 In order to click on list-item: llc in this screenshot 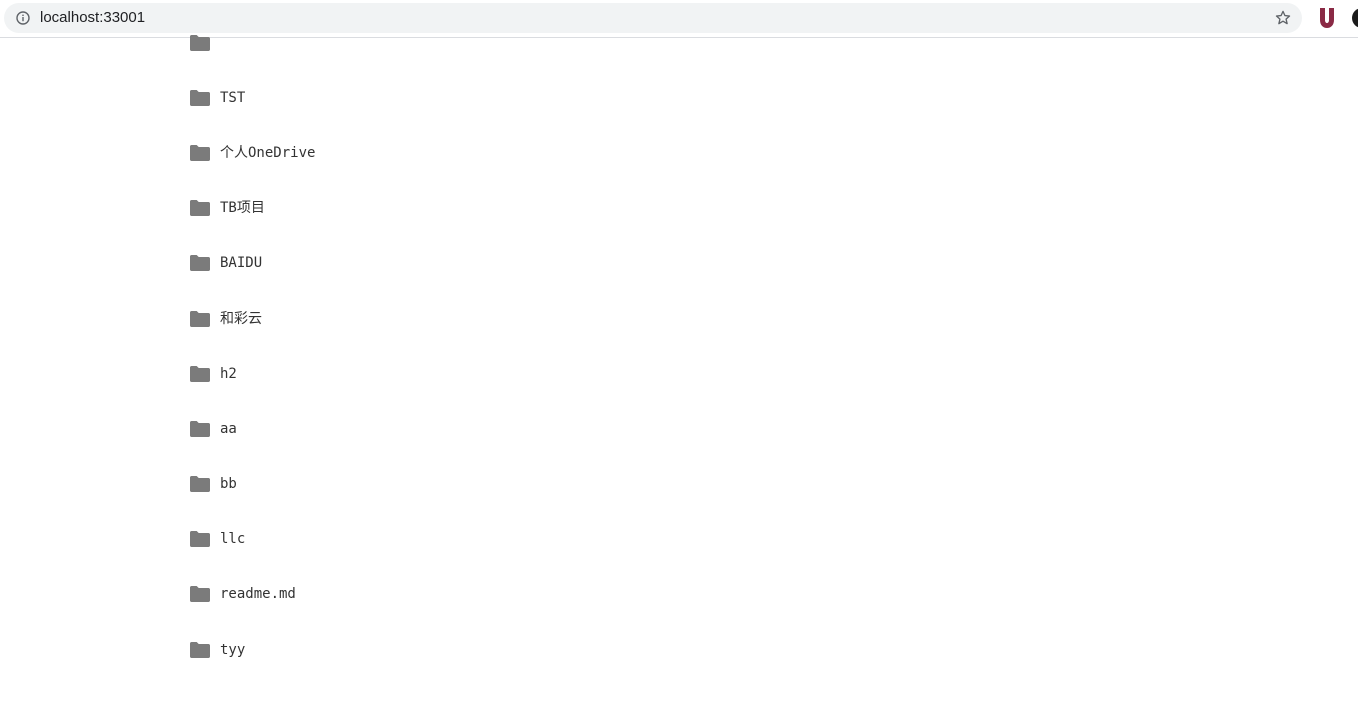, I will do `click(252, 539)`.